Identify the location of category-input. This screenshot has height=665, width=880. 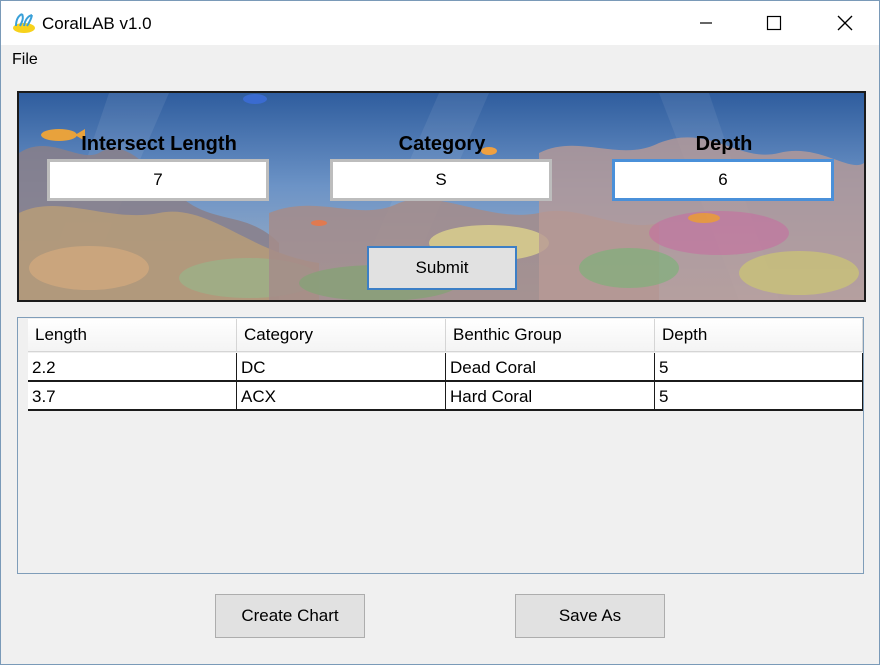
(441, 180).